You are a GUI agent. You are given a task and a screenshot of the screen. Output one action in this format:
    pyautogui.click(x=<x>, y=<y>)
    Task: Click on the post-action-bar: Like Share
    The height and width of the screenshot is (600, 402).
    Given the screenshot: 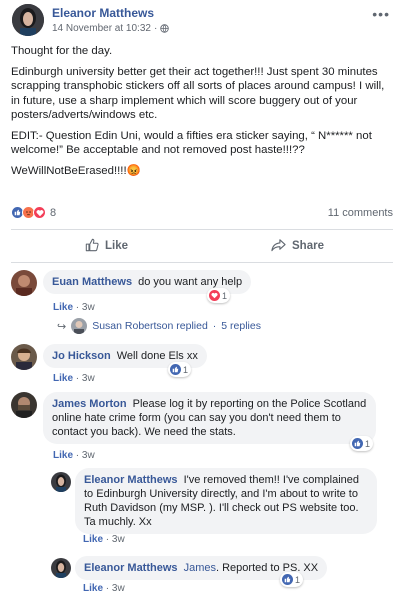 What is the action you would take?
    pyautogui.click(x=202, y=246)
    